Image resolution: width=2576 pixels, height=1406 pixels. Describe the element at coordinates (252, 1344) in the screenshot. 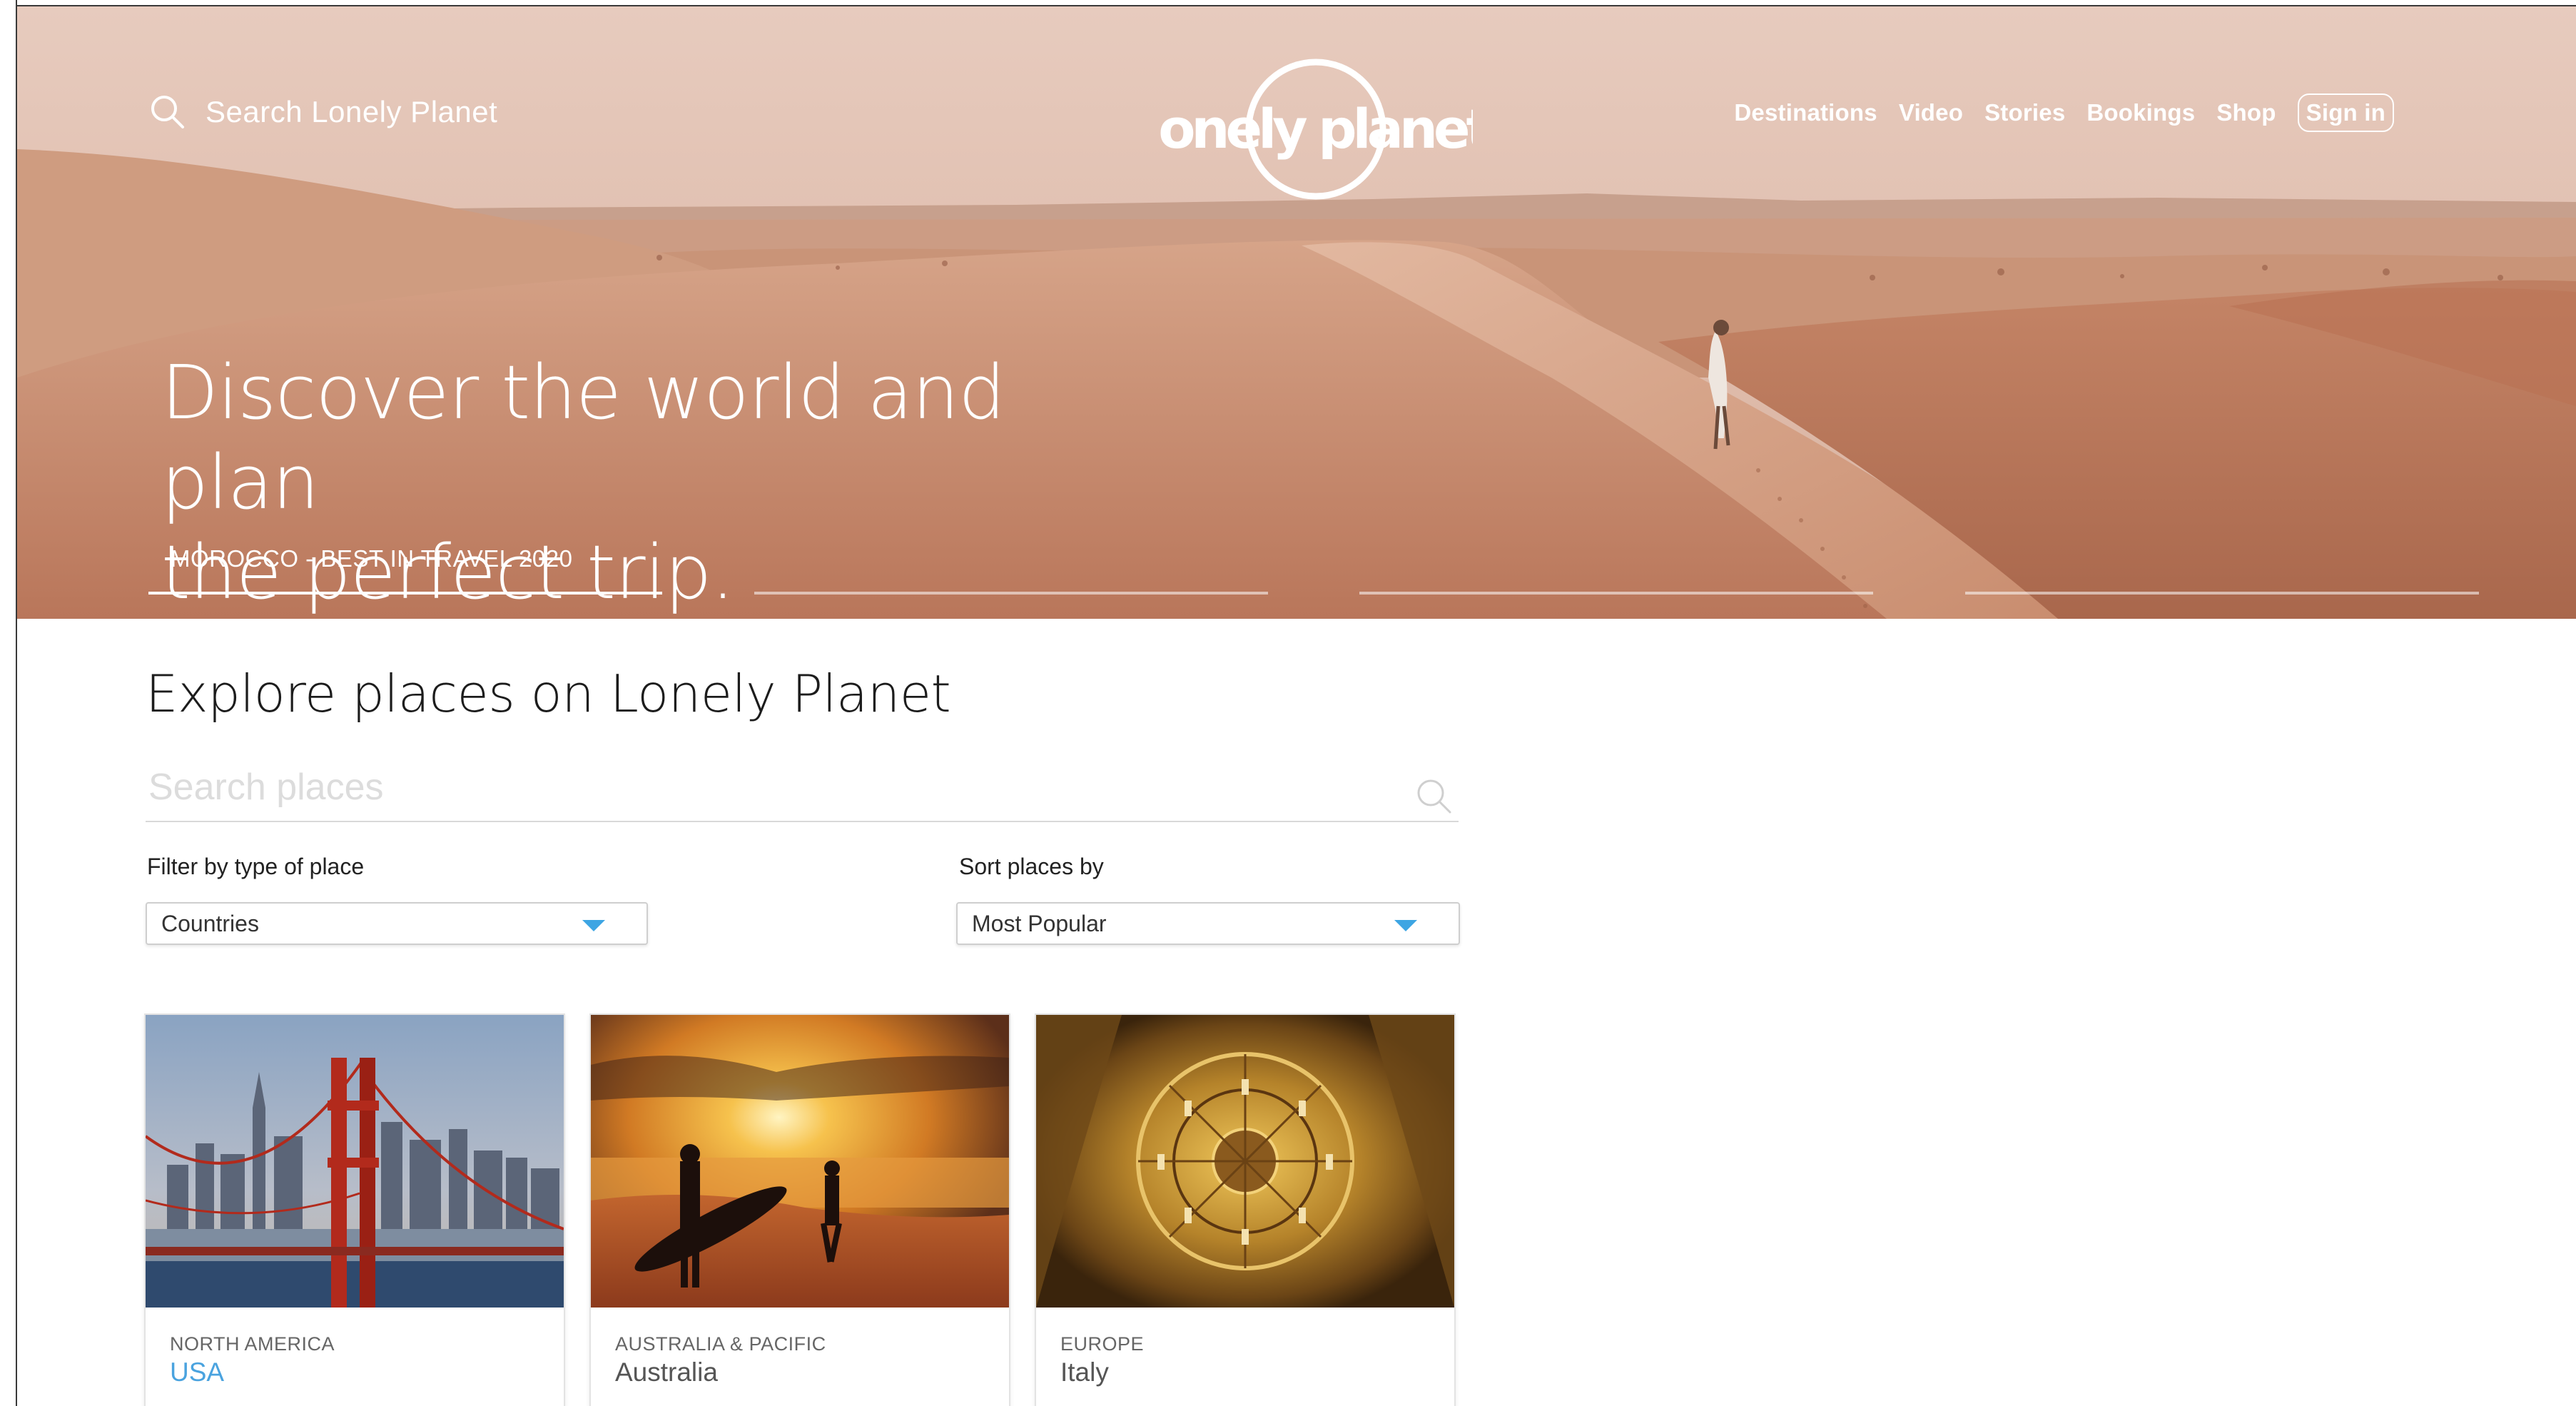

I see `card-region: NORTH AMERICA` at that location.